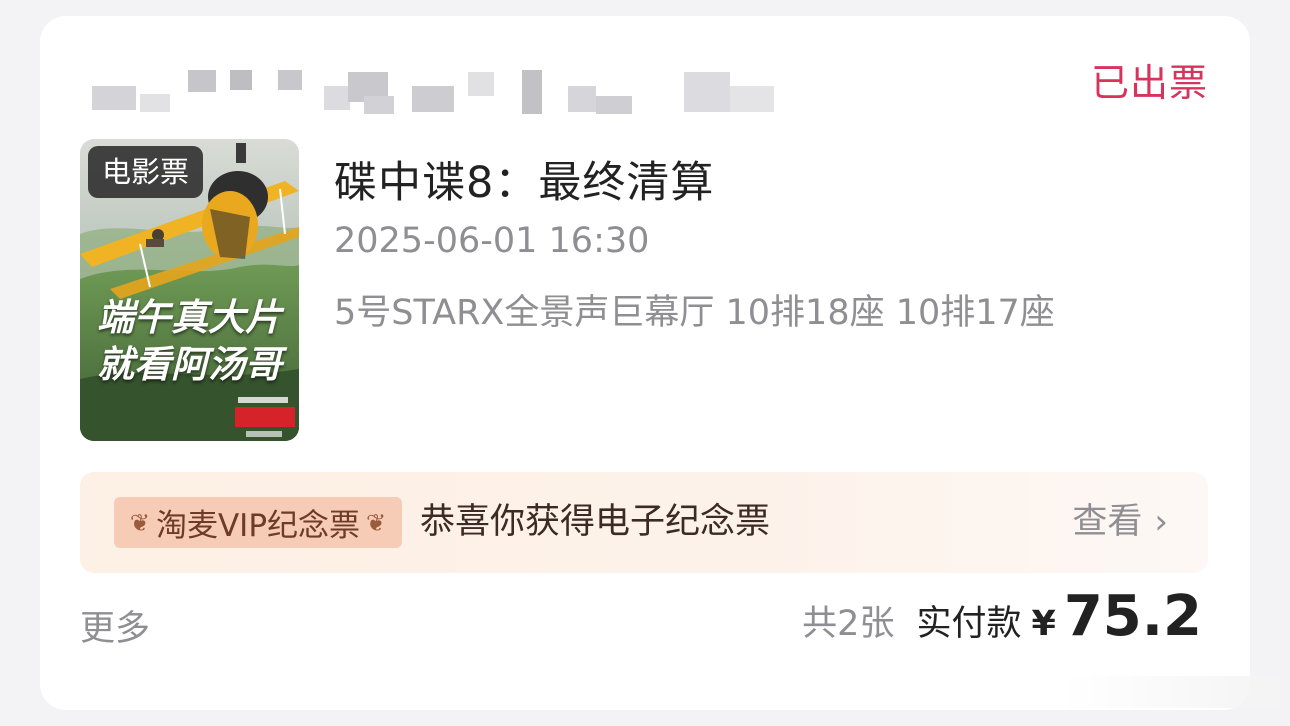 This screenshot has width=1290, height=726. I want to click on vip-message: 恭喜你获得电子纪念票, so click(595, 522).